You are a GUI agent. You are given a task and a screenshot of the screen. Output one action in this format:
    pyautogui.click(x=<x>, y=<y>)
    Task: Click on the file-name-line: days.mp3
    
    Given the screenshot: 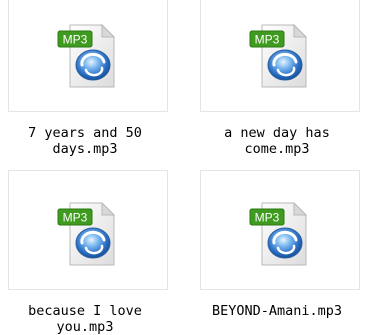 What is the action you would take?
    pyautogui.click(x=85, y=149)
    